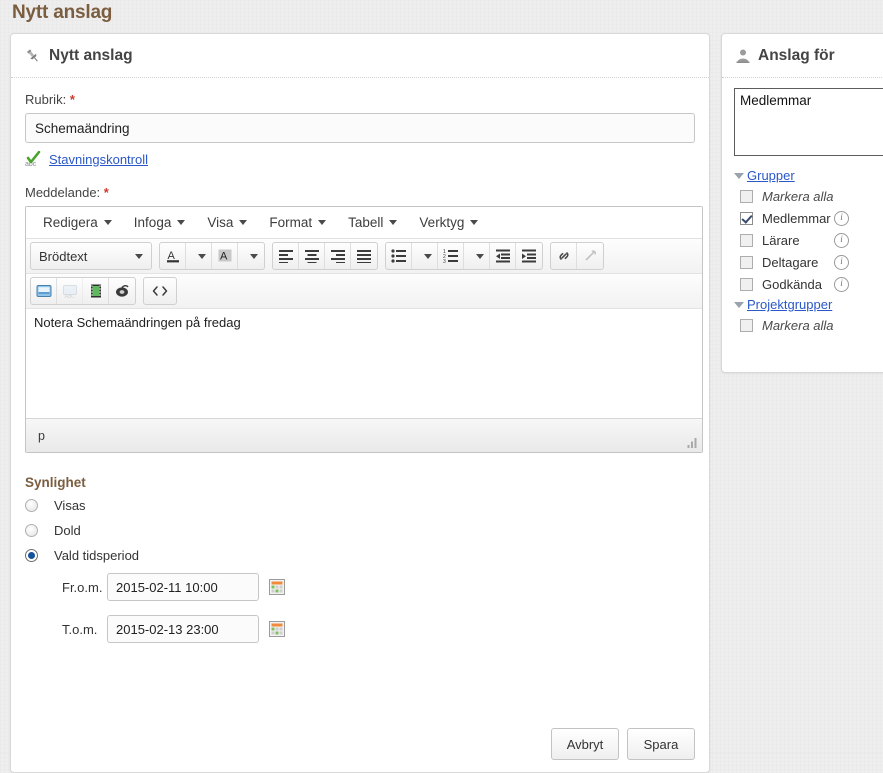  I want to click on editor-resize-handle, so click(692, 443).